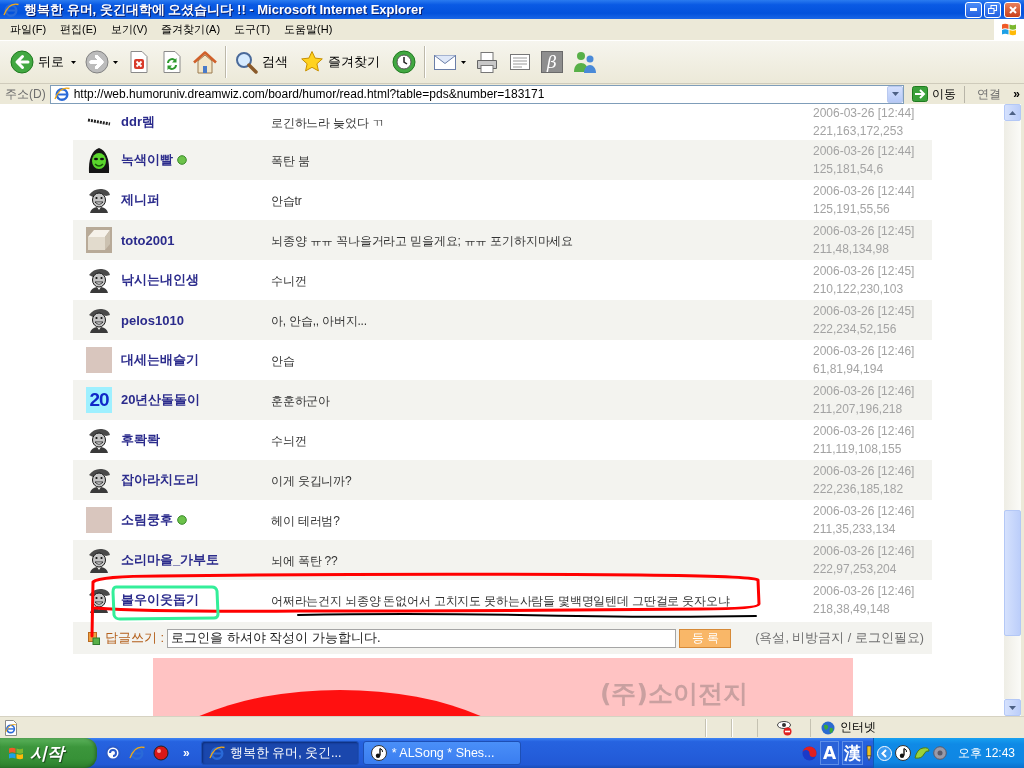 Image resolution: width=1024 pixels, height=768 pixels. Describe the element at coordinates (147, 160) in the screenshot. I see `nickname-link: 녹색이빨` at that location.